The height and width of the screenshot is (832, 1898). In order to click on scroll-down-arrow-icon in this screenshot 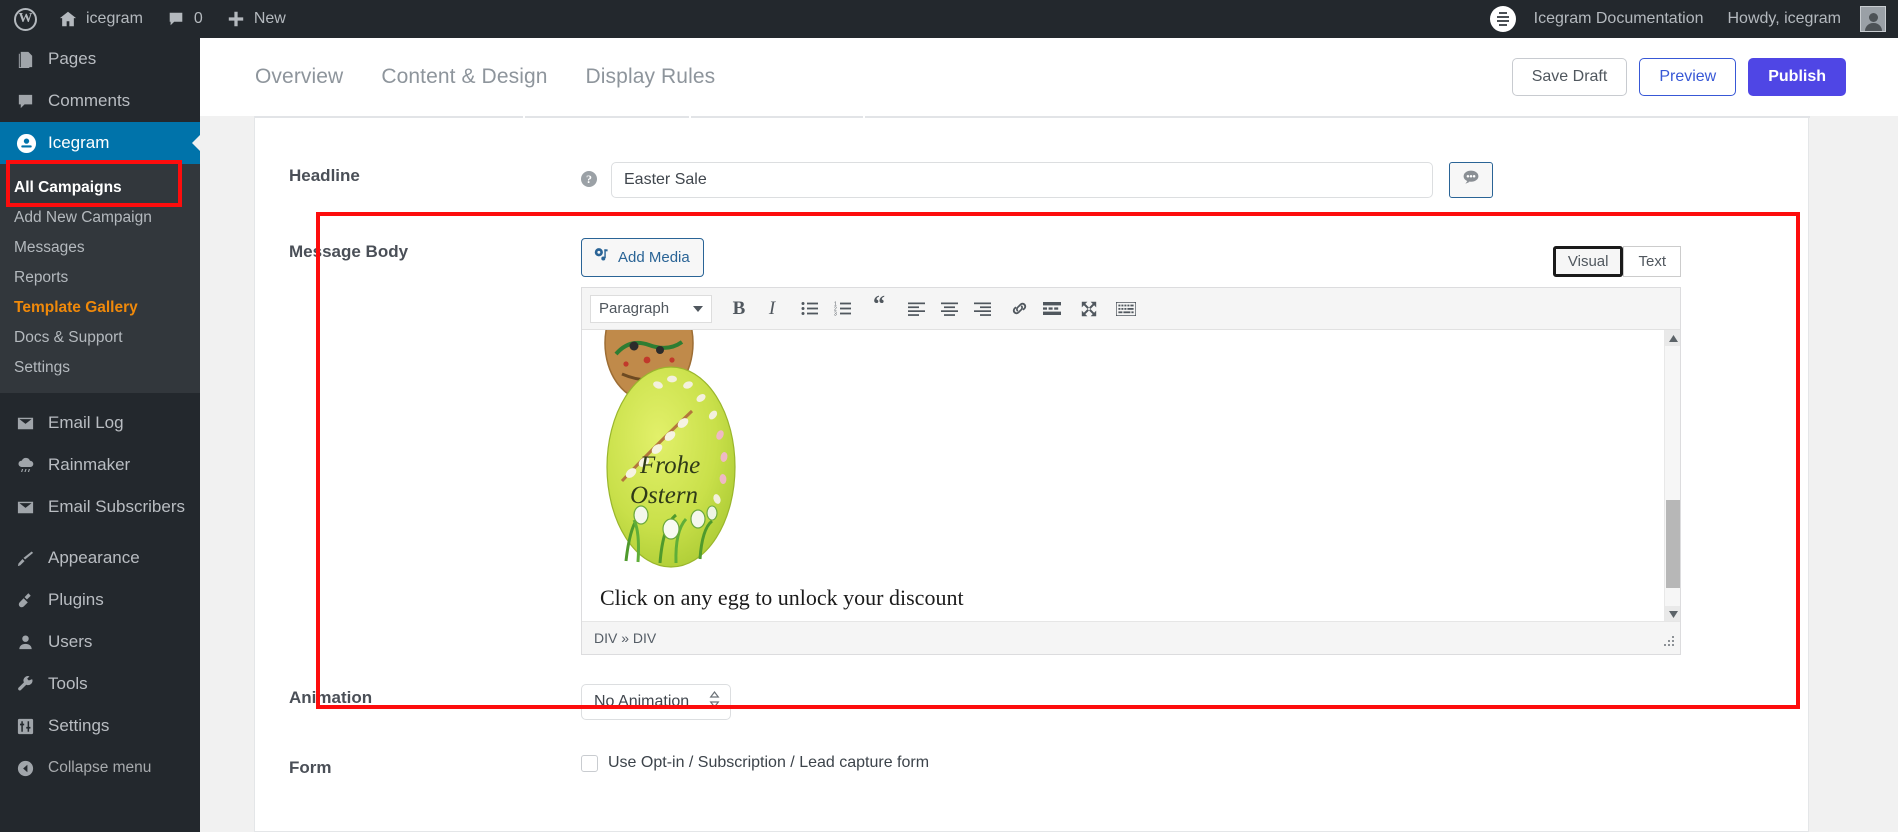, I will do `click(1672, 613)`.